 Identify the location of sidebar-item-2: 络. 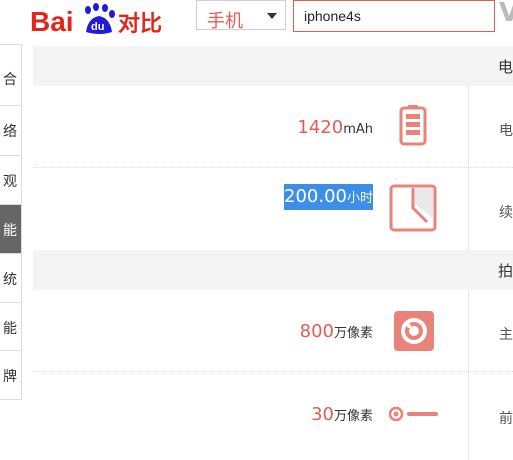
(10, 130).